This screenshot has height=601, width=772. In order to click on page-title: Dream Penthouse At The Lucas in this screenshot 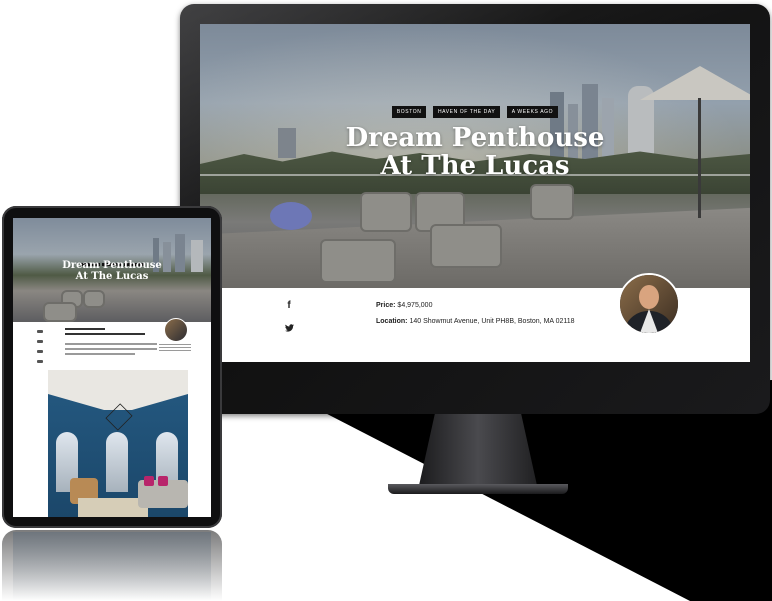, I will do `click(475, 152)`.